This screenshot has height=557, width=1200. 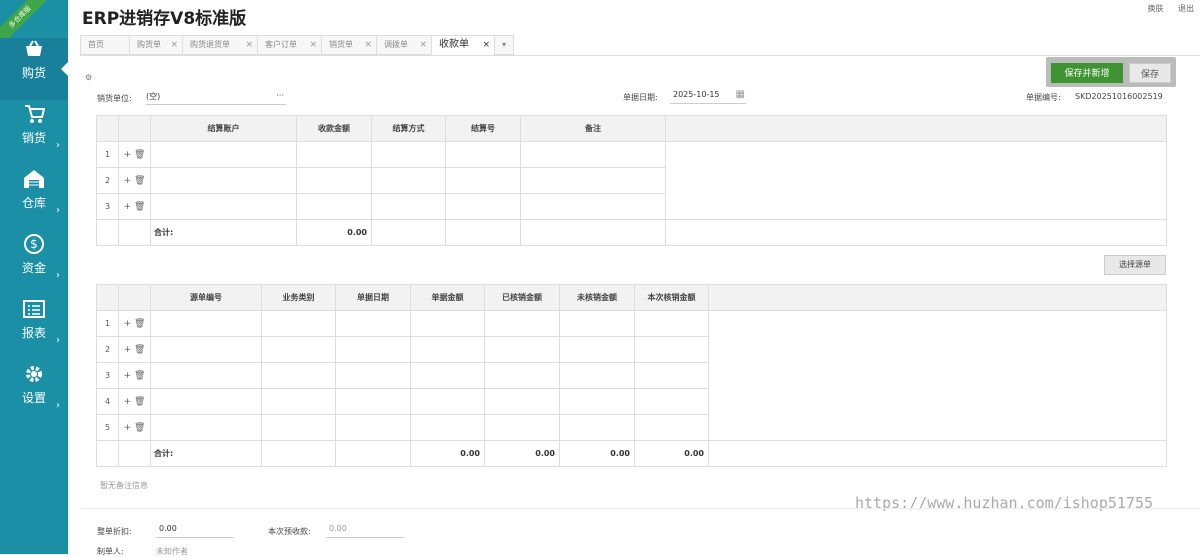 What do you see at coordinates (155, 45) in the screenshot?
I see `tab-purchase: 购货单 ×` at bounding box center [155, 45].